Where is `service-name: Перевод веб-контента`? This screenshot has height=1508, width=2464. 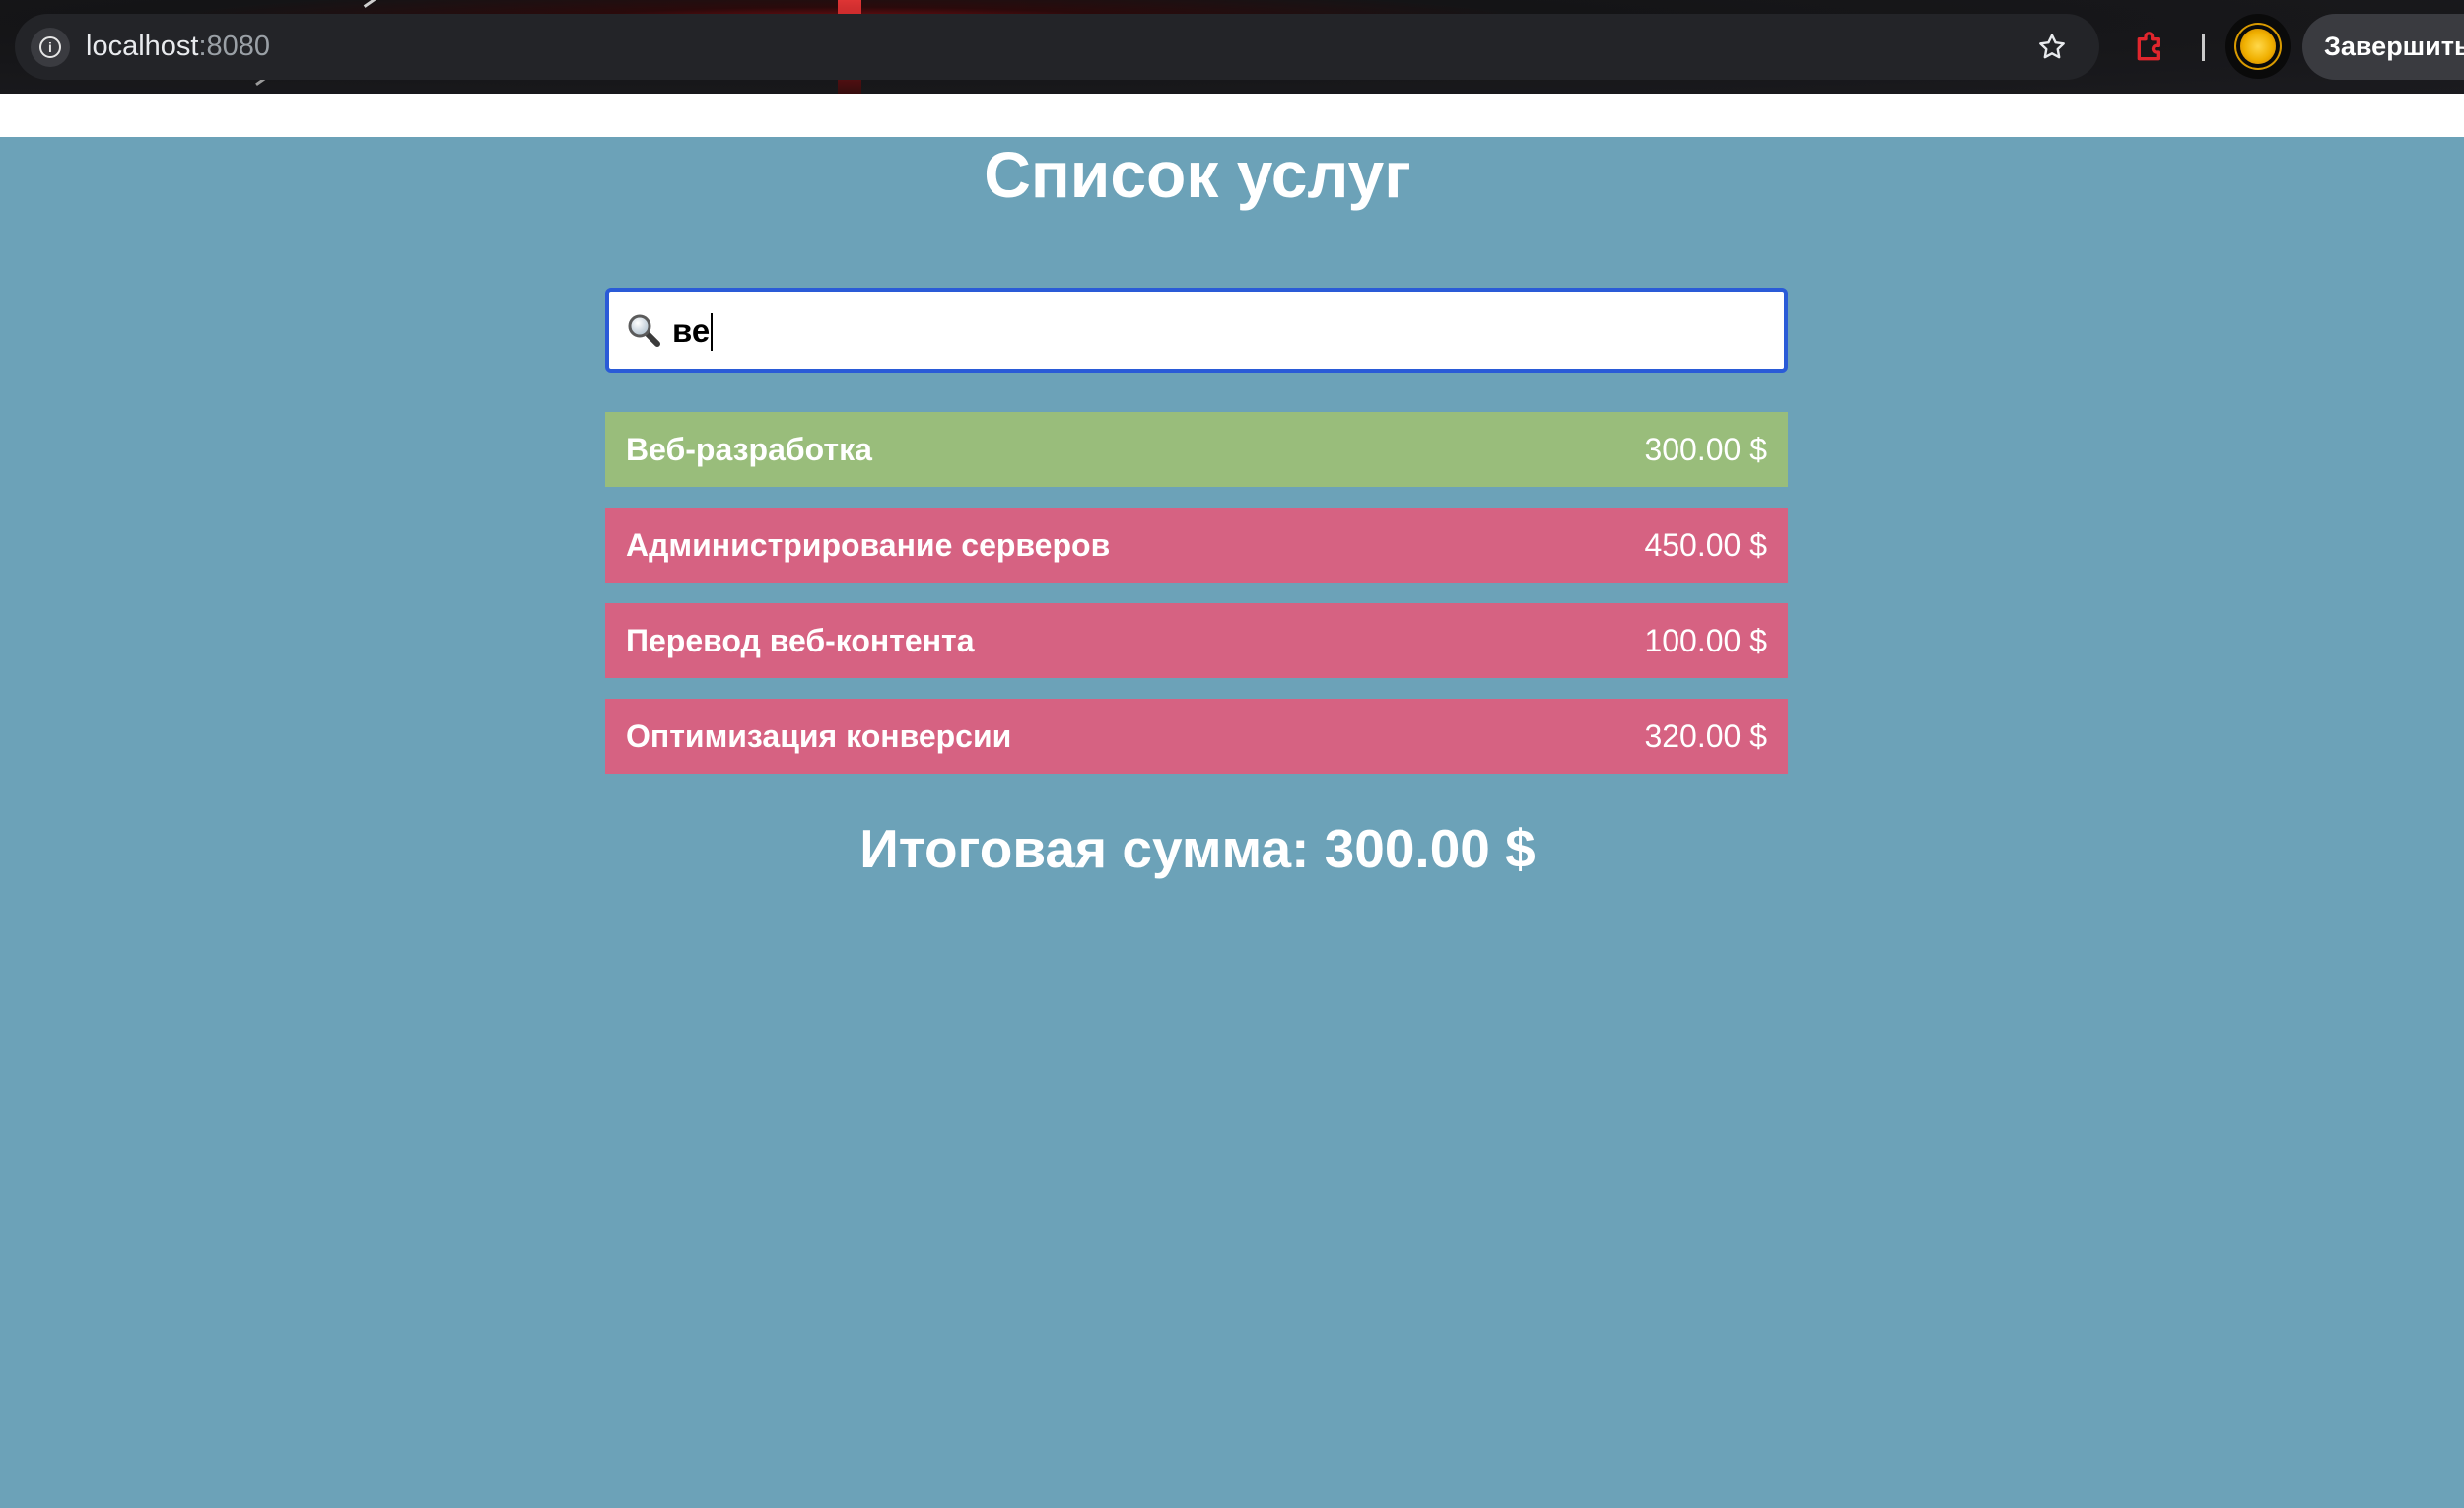
service-name: Перевод веб-контента is located at coordinates (800, 640).